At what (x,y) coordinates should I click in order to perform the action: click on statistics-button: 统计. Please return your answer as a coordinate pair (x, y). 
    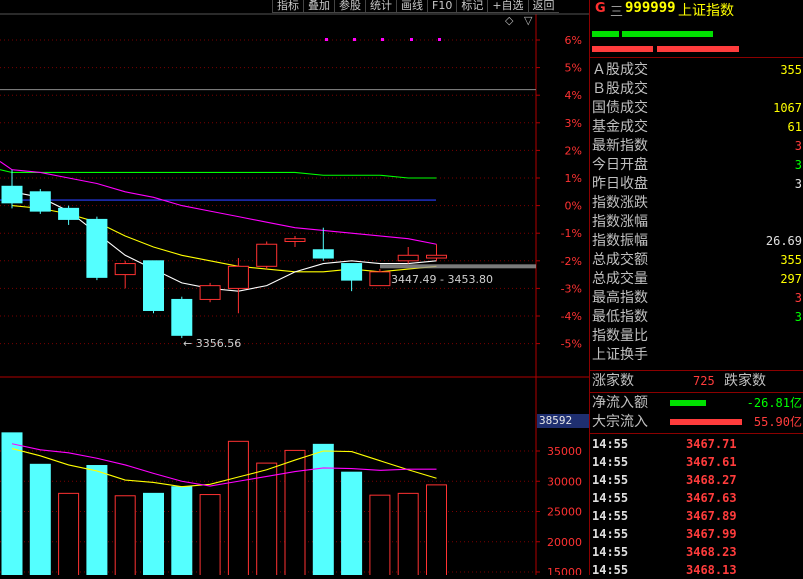
    Looking at the image, I should click on (380, 6).